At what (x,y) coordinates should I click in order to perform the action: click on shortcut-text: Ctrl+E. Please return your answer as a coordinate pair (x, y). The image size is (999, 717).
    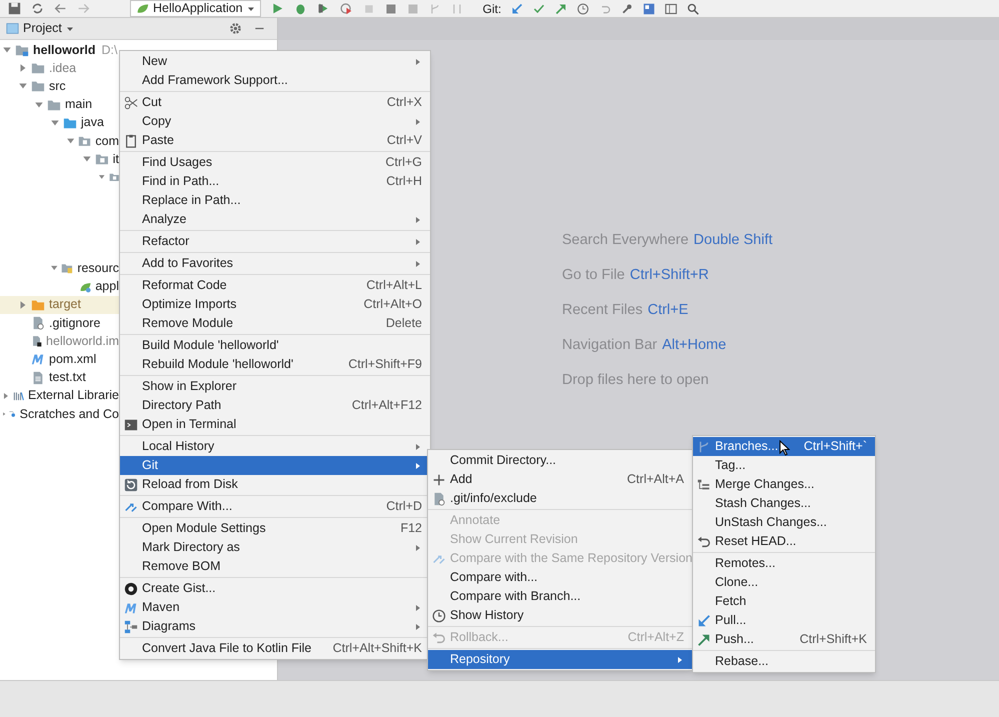
    Looking at the image, I should click on (668, 310).